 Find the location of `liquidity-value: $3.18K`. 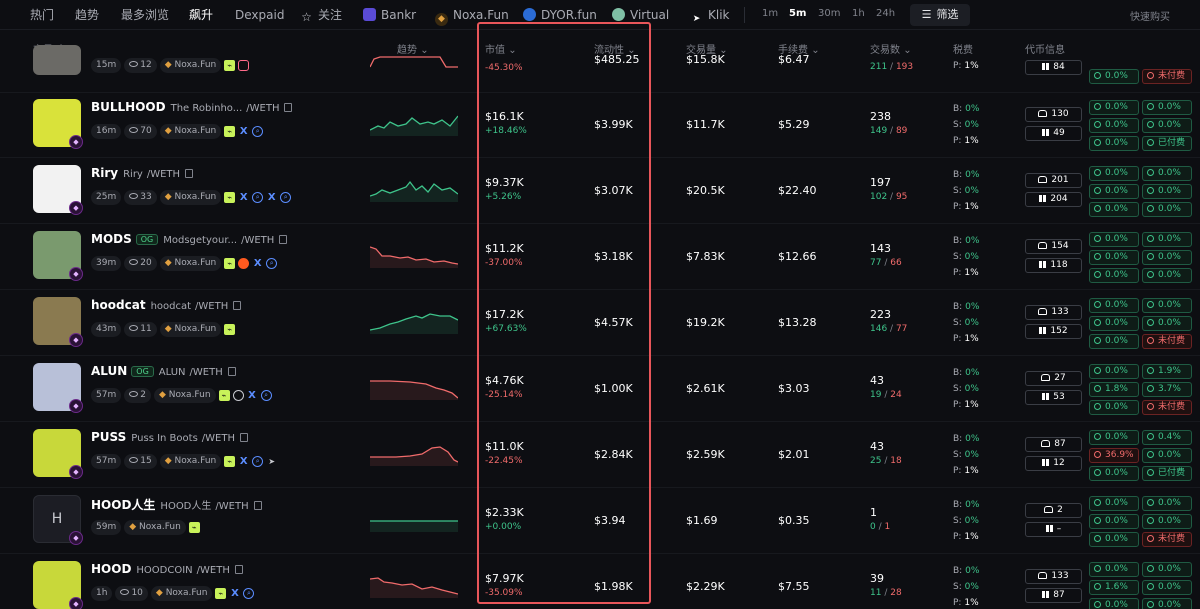

liquidity-value: $3.18K is located at coordinates (613, 256).